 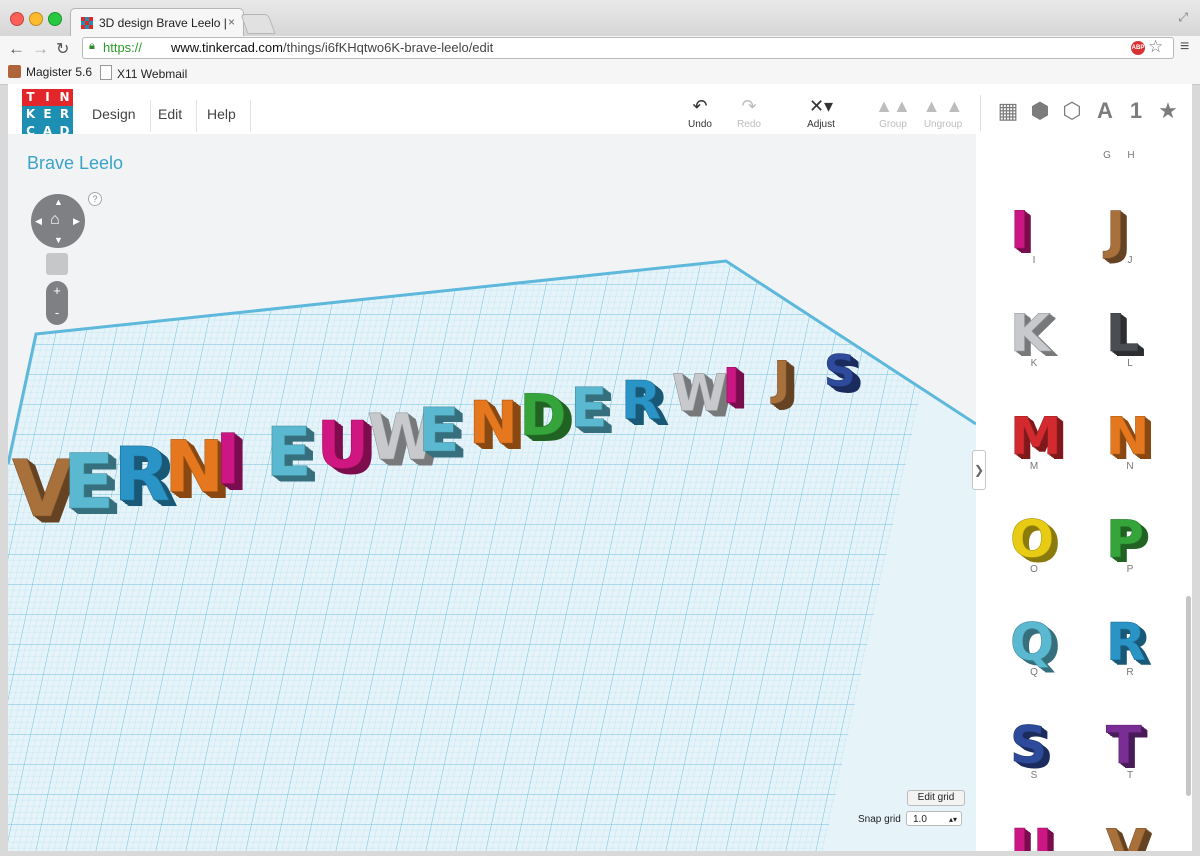 I want to click on undo-button: ↶ Undo, so click(x=700, y=113).